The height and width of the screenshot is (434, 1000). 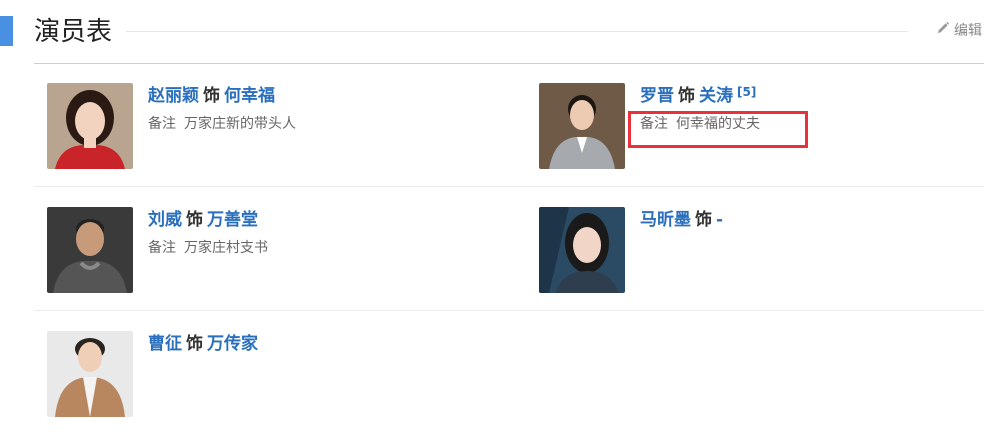 What do you see at coordinates (173, 96) in the screenshot?
I see `actor-name-link: 赵丽颖` at bounding box center [173, 96].